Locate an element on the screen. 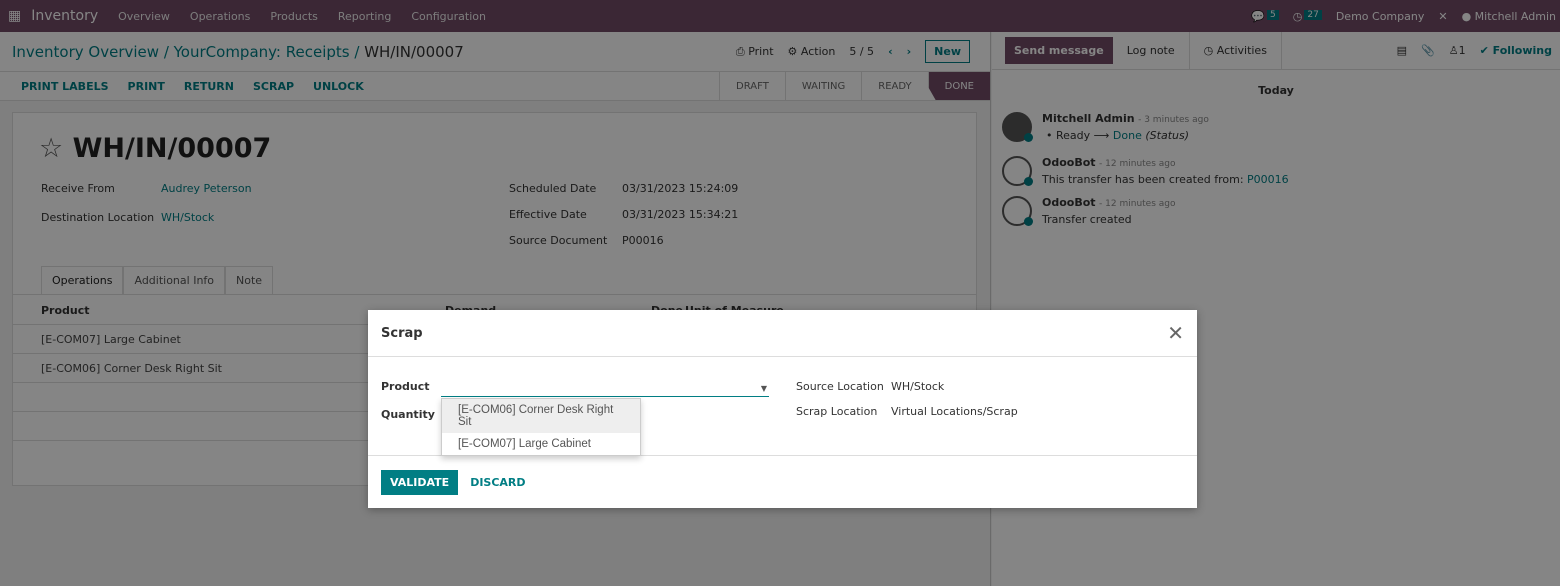  source-location-label: Source Location is located at coordinates (840, 386).